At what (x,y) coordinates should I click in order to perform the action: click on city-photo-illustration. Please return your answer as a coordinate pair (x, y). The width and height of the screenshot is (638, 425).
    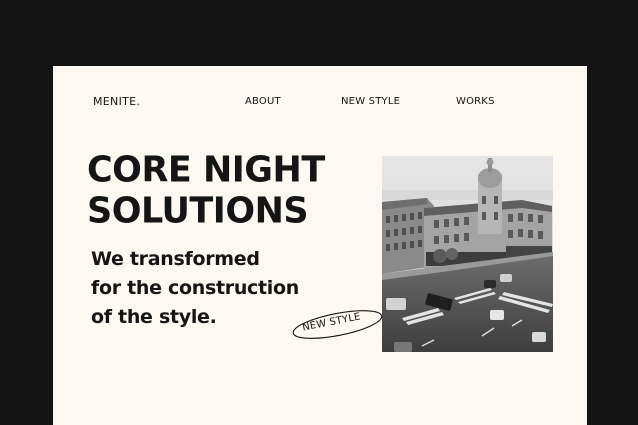
    Looking at the image, I should click on (467, 254).